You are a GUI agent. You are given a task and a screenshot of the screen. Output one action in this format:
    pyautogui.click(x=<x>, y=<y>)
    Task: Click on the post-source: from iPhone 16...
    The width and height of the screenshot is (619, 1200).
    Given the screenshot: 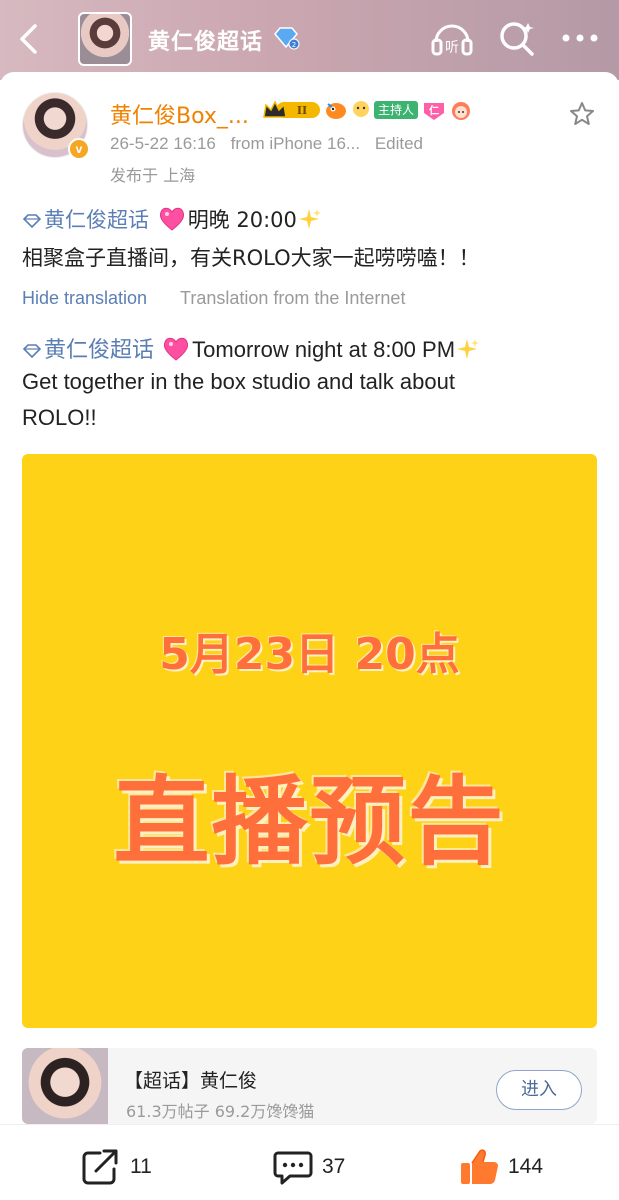 What is the action you would take?
    pyautogui.click(x=295, y=143)
    